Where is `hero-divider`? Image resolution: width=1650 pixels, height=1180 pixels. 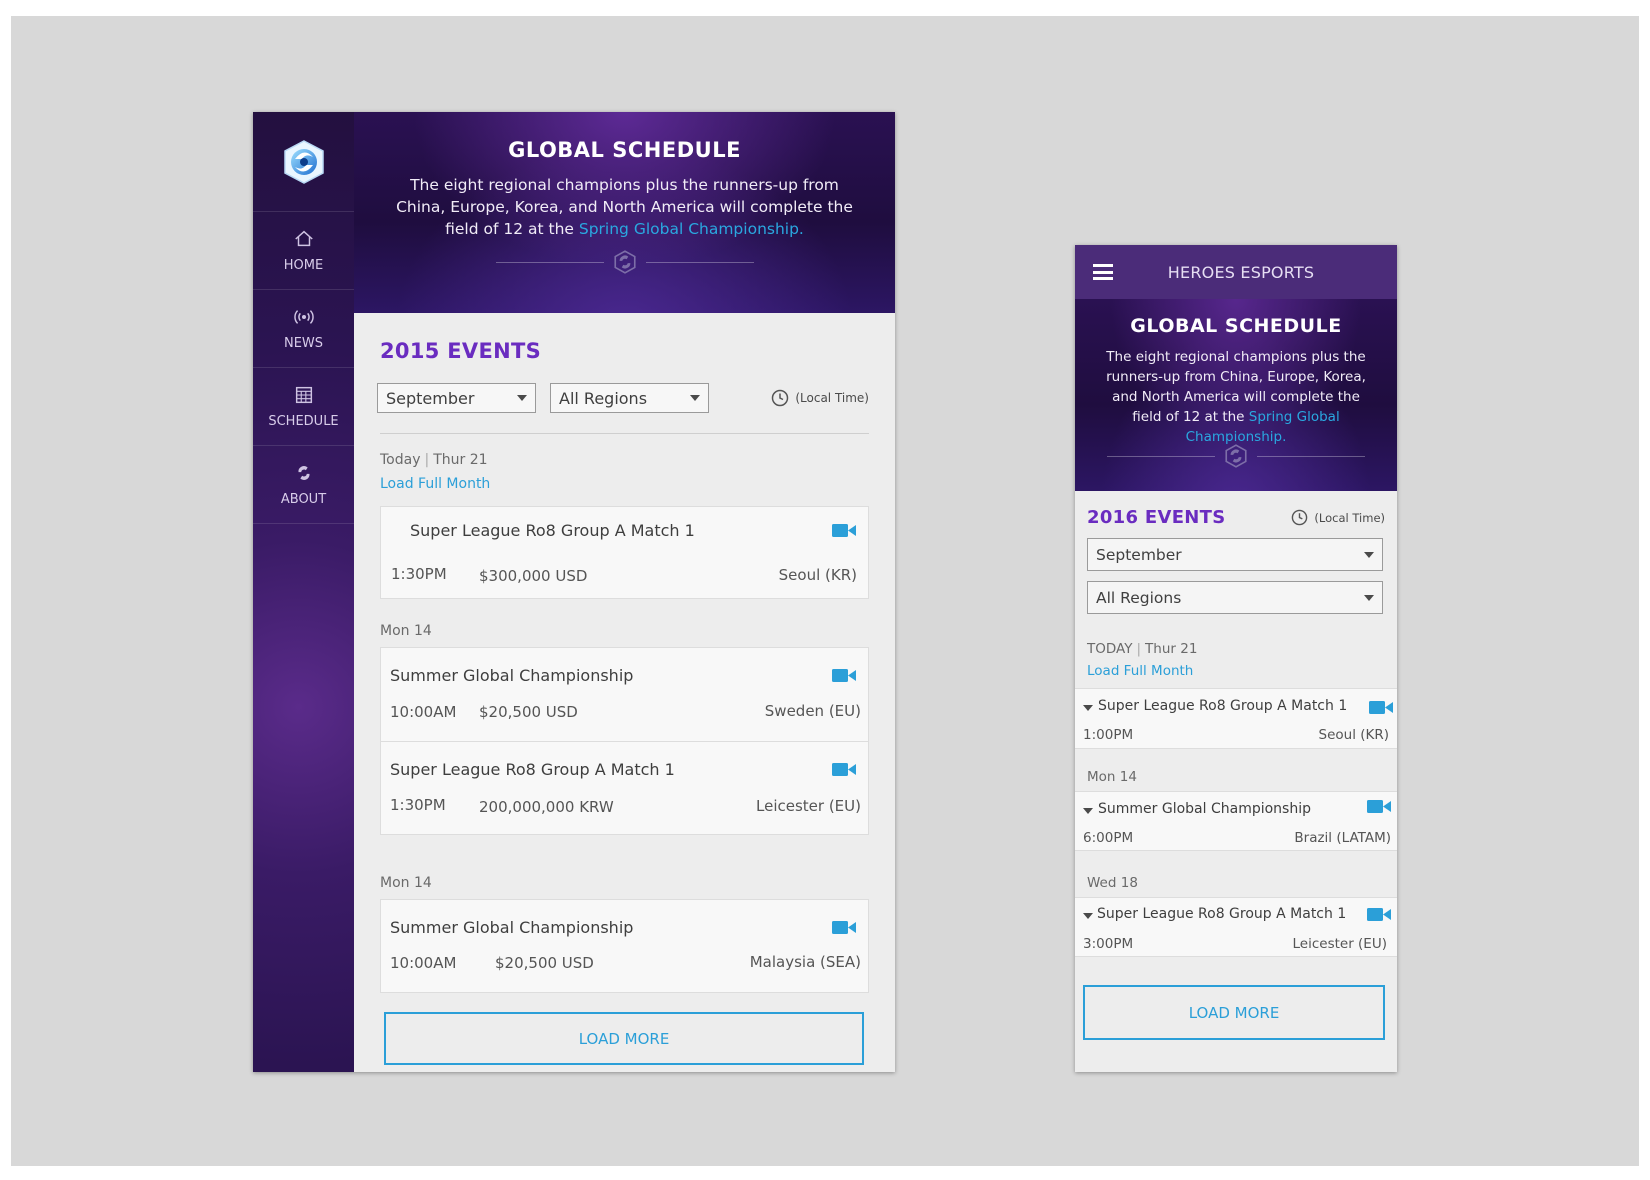
hero-divider is located at coordinates (624, 262).